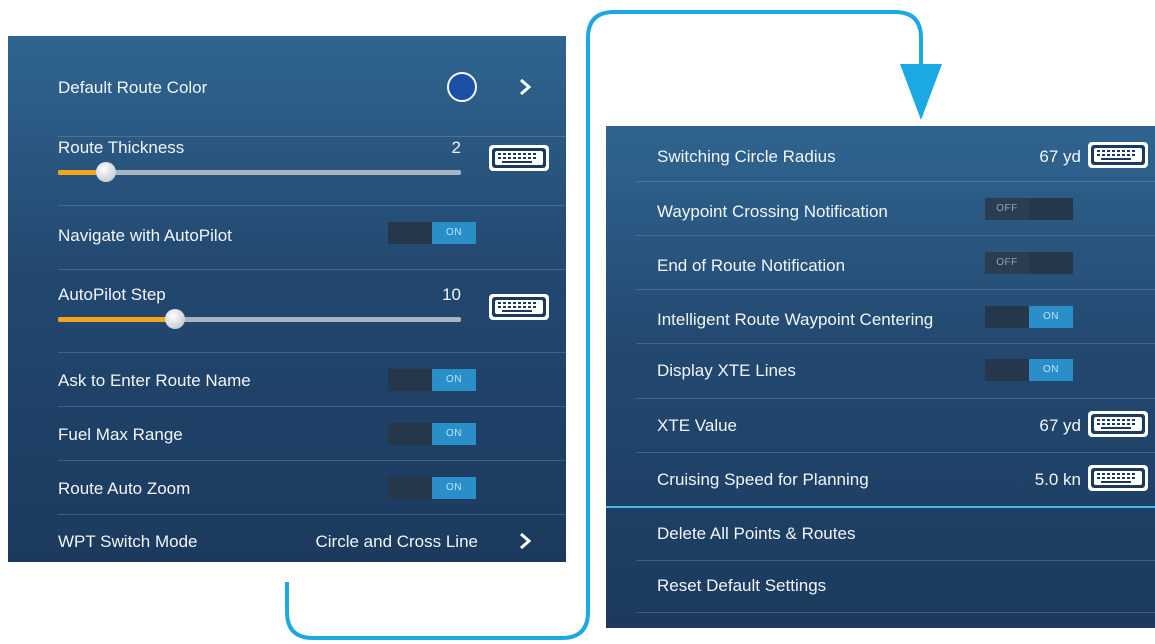 This screenshot has height=644, width=1155. Describe the element at coordinates (124, 488) in the screenshot. I see `route-auto-zoom-label: Route Auto Zoom` at that location.